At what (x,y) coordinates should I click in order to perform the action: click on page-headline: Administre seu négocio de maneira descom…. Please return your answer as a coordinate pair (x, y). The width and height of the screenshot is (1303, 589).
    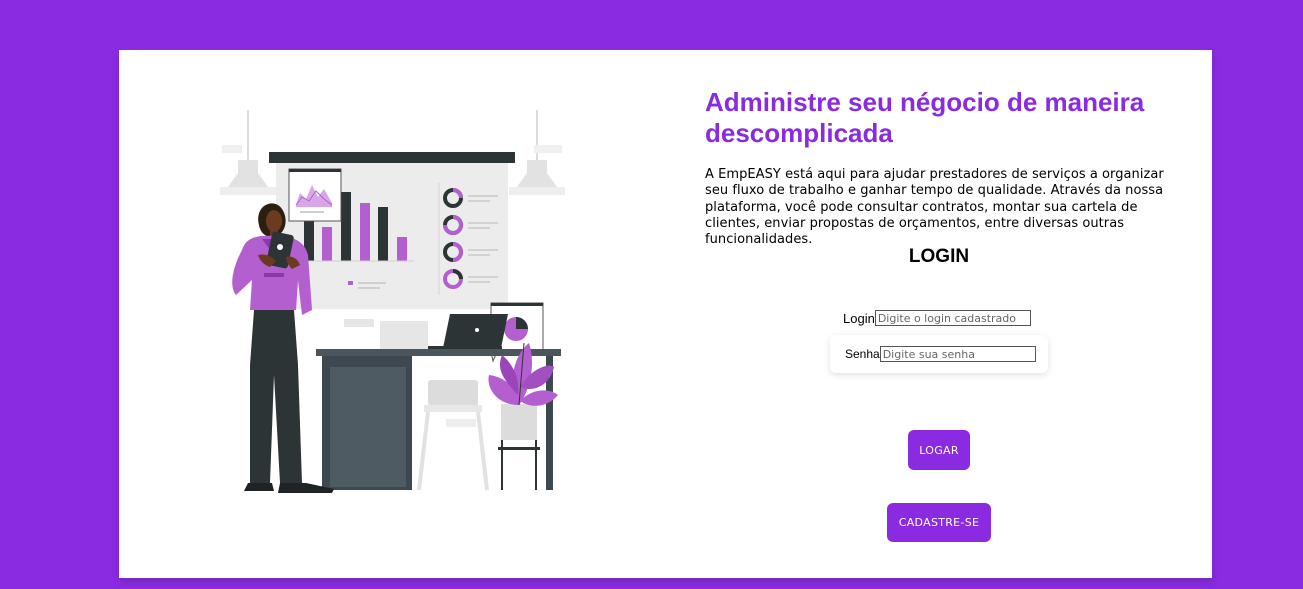
    Looking at the image, I should click on (925, 117).